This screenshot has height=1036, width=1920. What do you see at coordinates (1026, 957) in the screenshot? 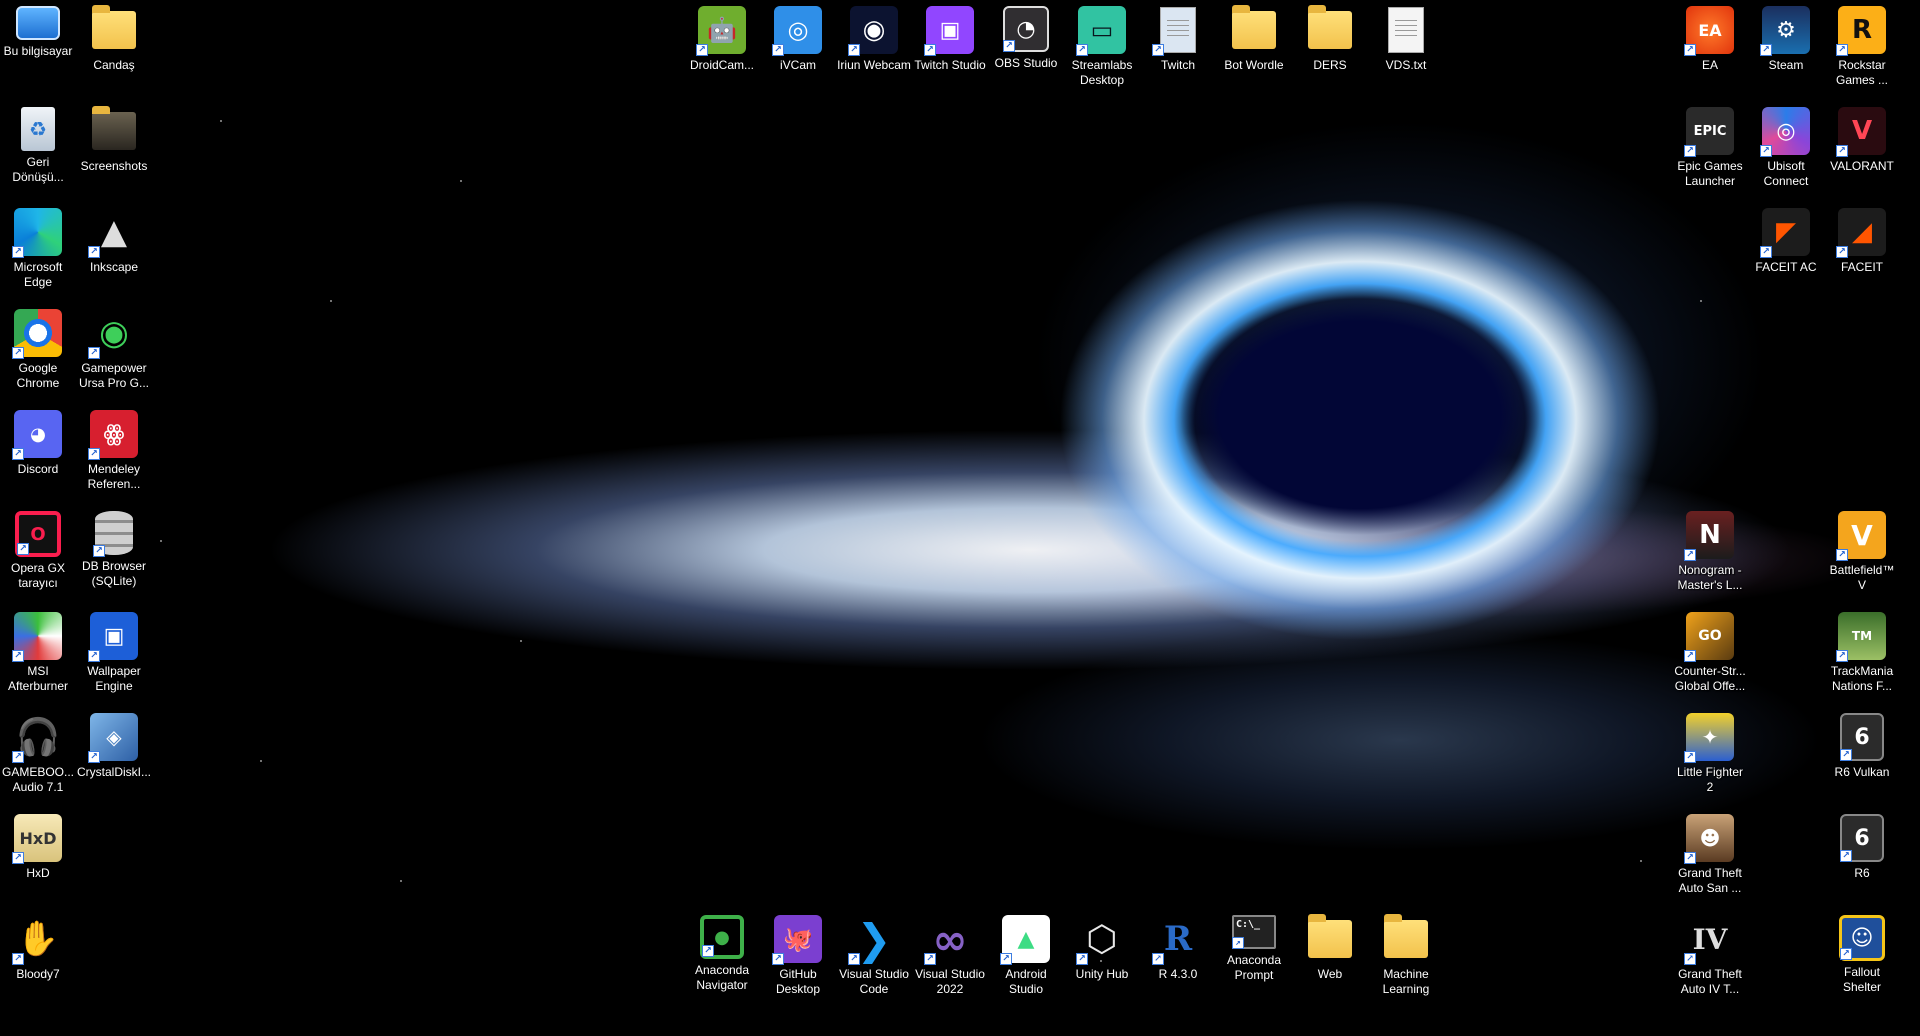
I see `desktop-icon-android-studio: ▲ ↗ Android Studio` at bounding box center [1026, 957].